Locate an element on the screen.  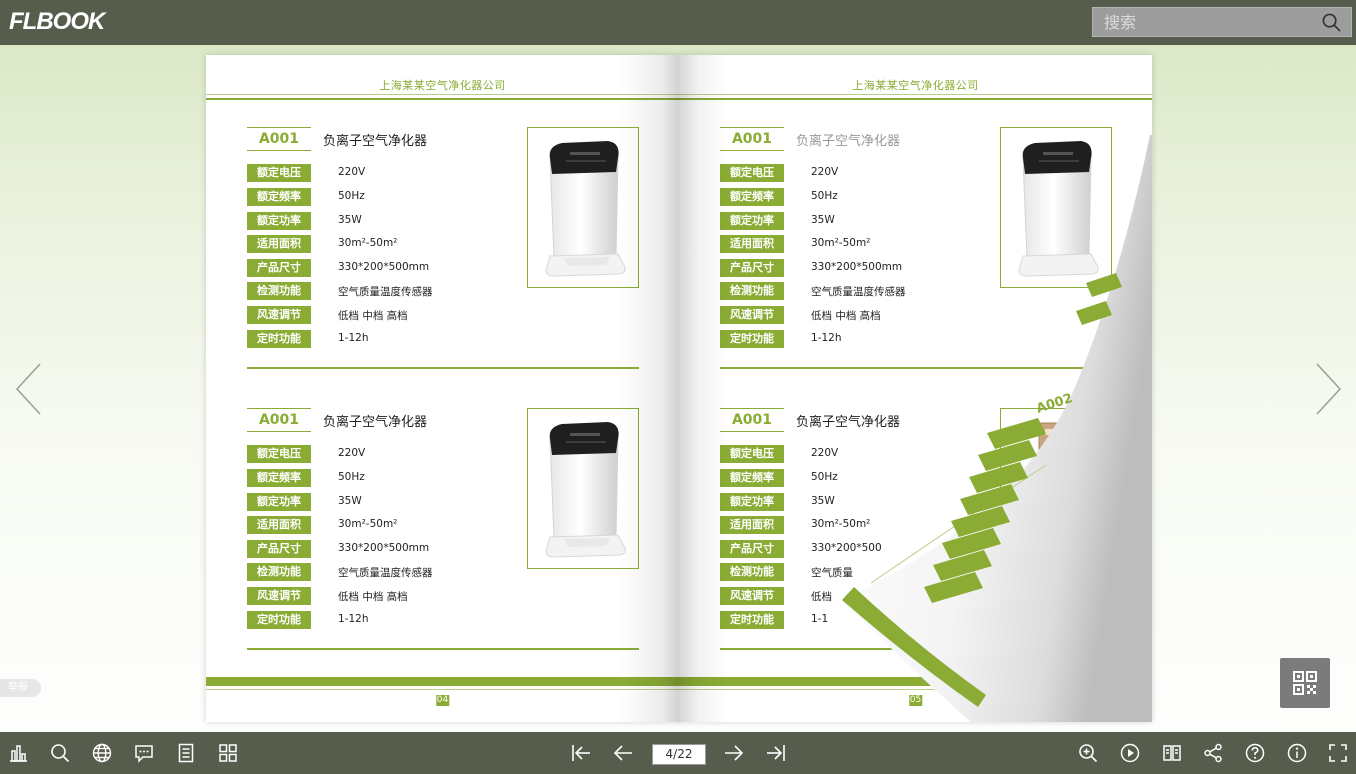
share-icon is located at coordinates (1213, 753).